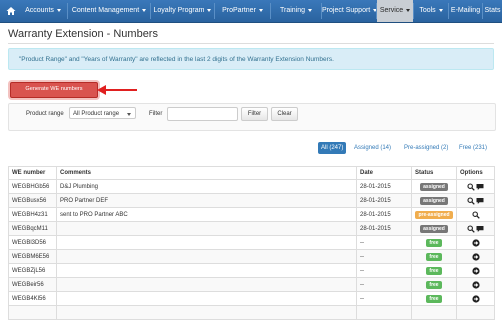 The image size is (502, 320). Describe the element at coordinates (39, 10) in the screenshot. I see `nav-item-label: Accounts` at that location.